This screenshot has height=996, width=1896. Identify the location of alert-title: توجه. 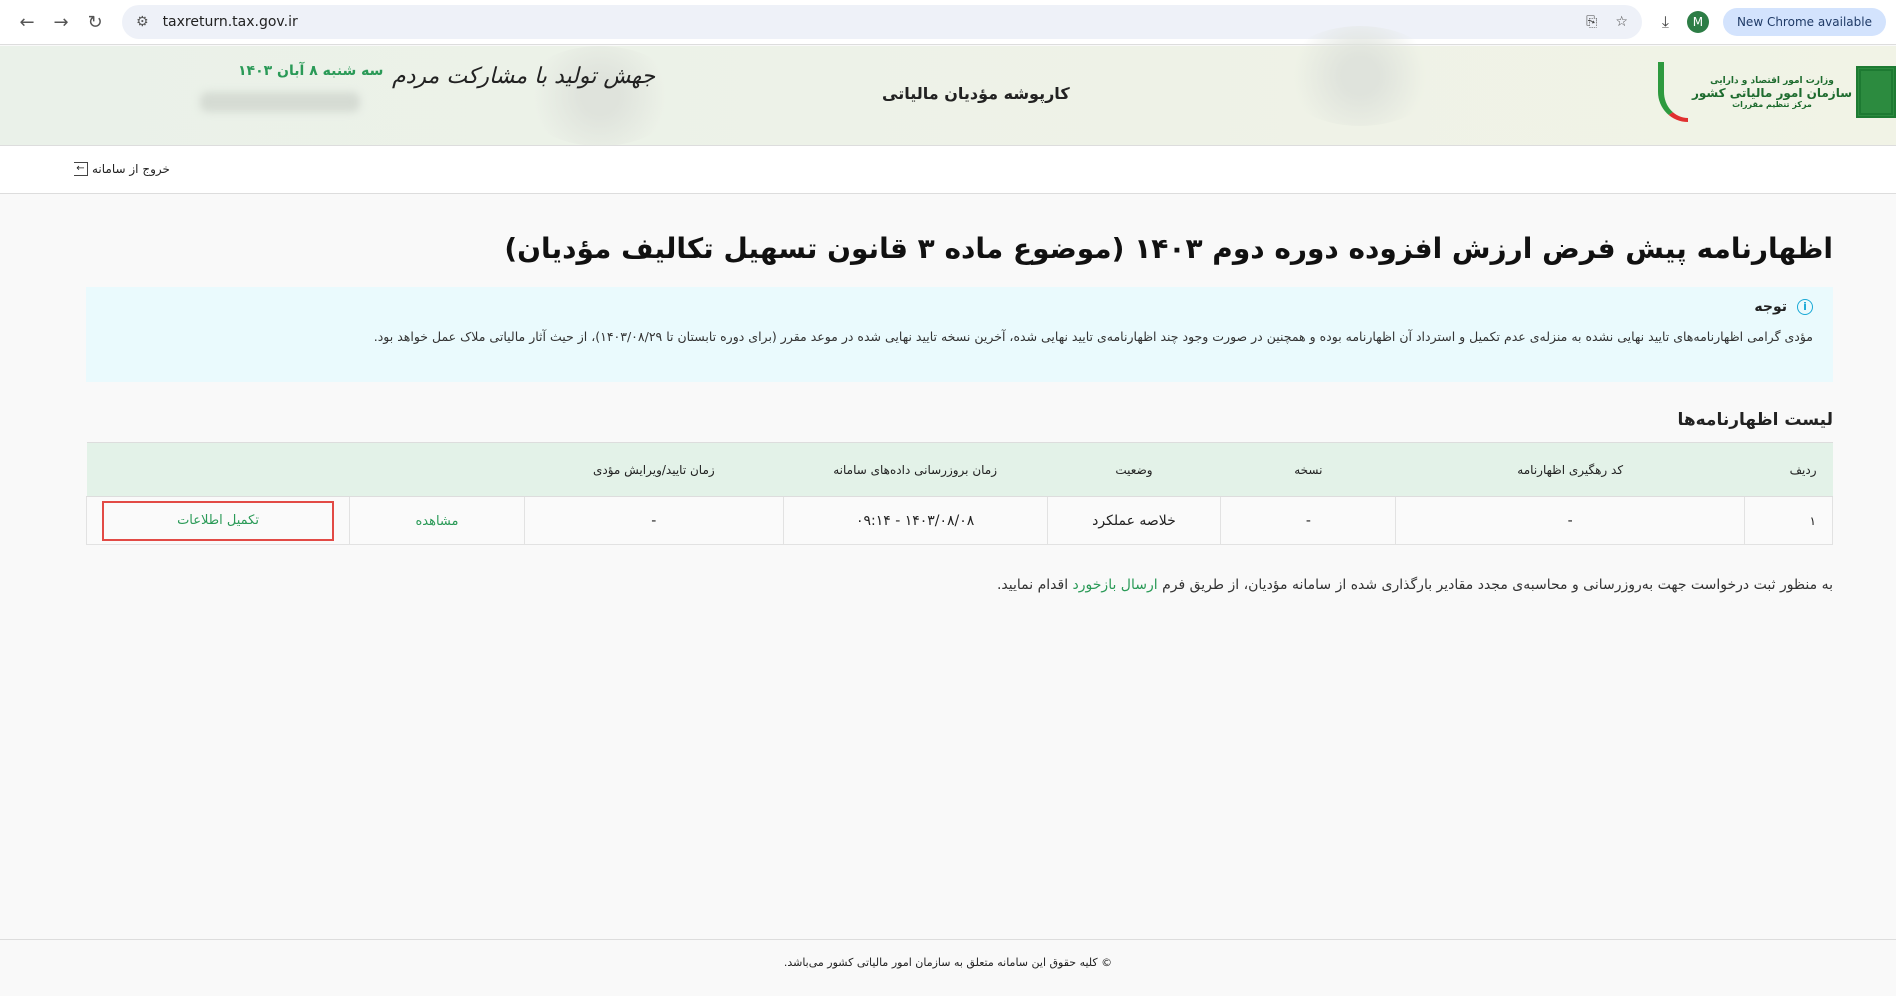
(1770, 307).